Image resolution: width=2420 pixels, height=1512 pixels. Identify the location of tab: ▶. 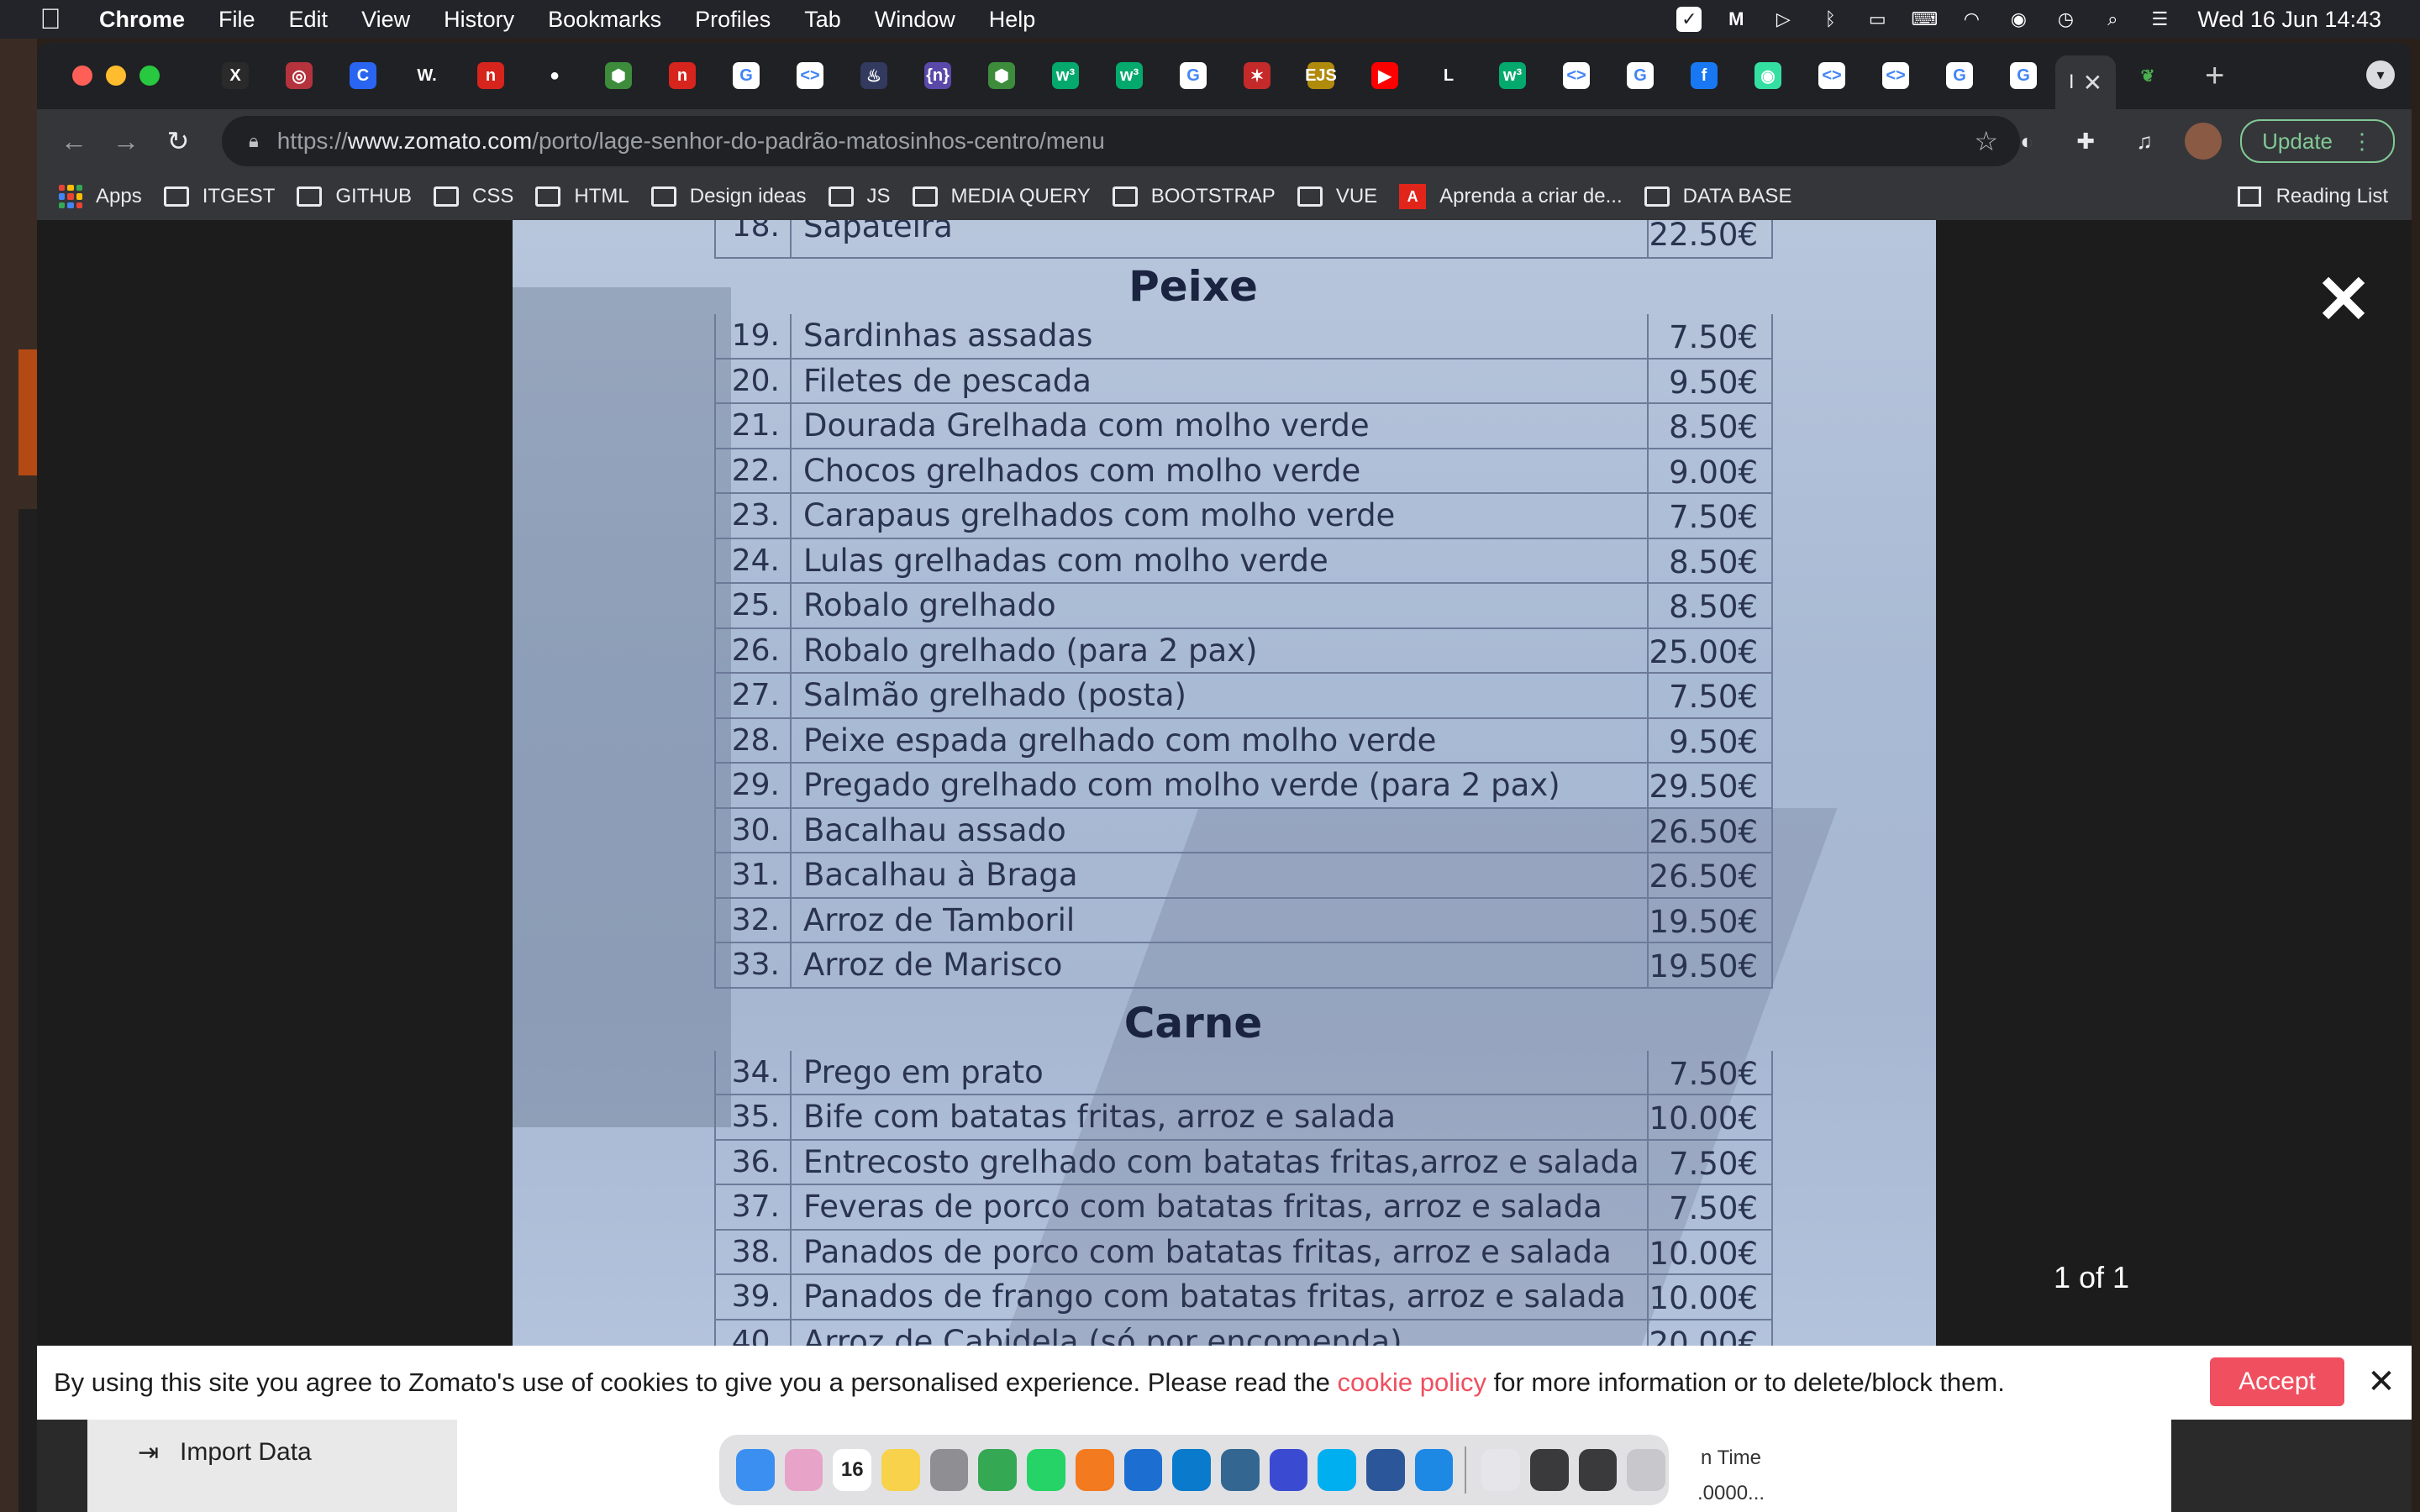
(1385, 75).